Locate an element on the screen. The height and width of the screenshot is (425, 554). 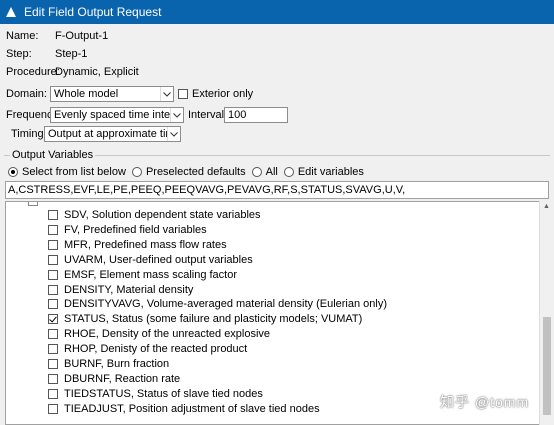
timing-label: Timing: is located at coordinates (29, 134).